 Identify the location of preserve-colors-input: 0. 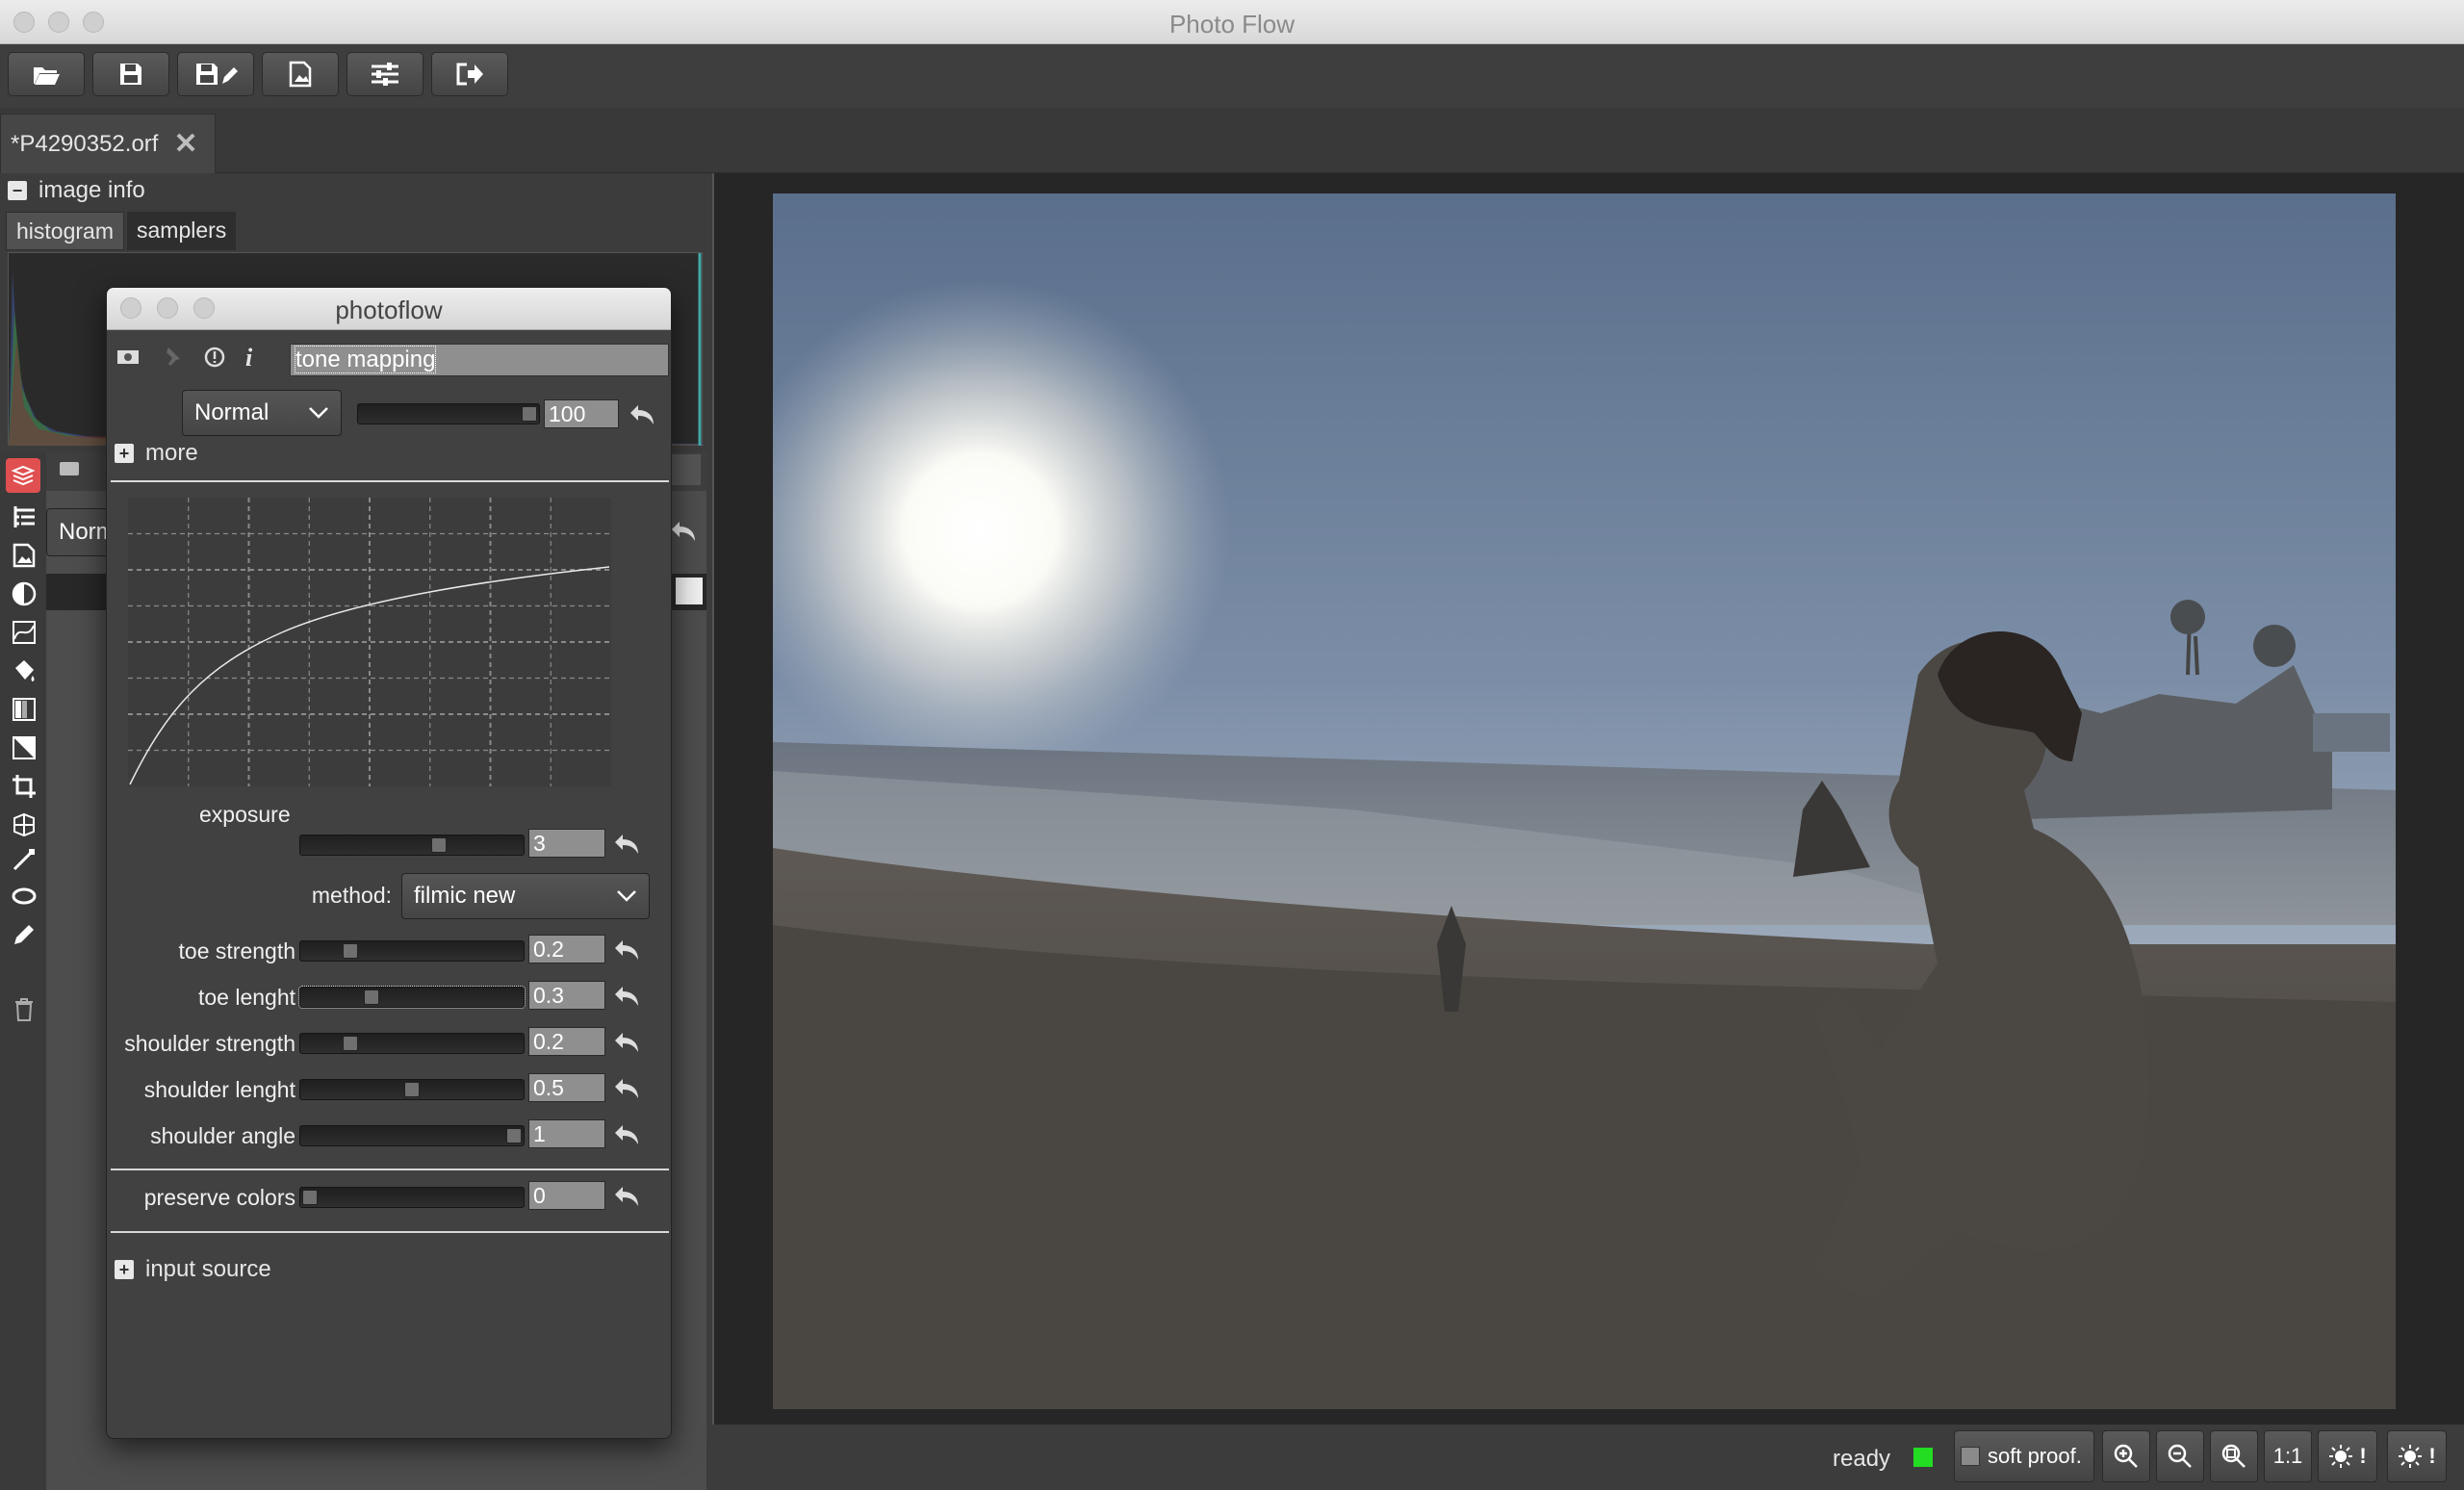
(566, 1195).